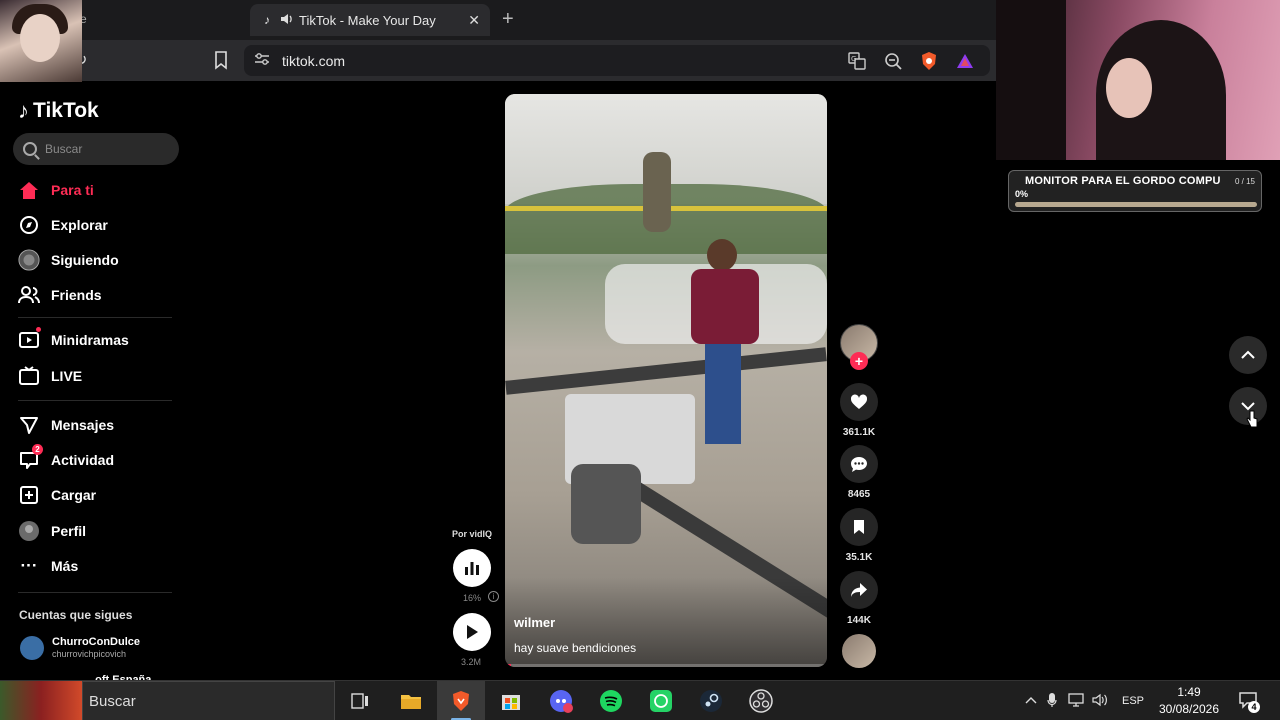  What do you see at coordinates (32, 648) in the screenshot?
I see `account-avatar` at bounding box center [32, 648].